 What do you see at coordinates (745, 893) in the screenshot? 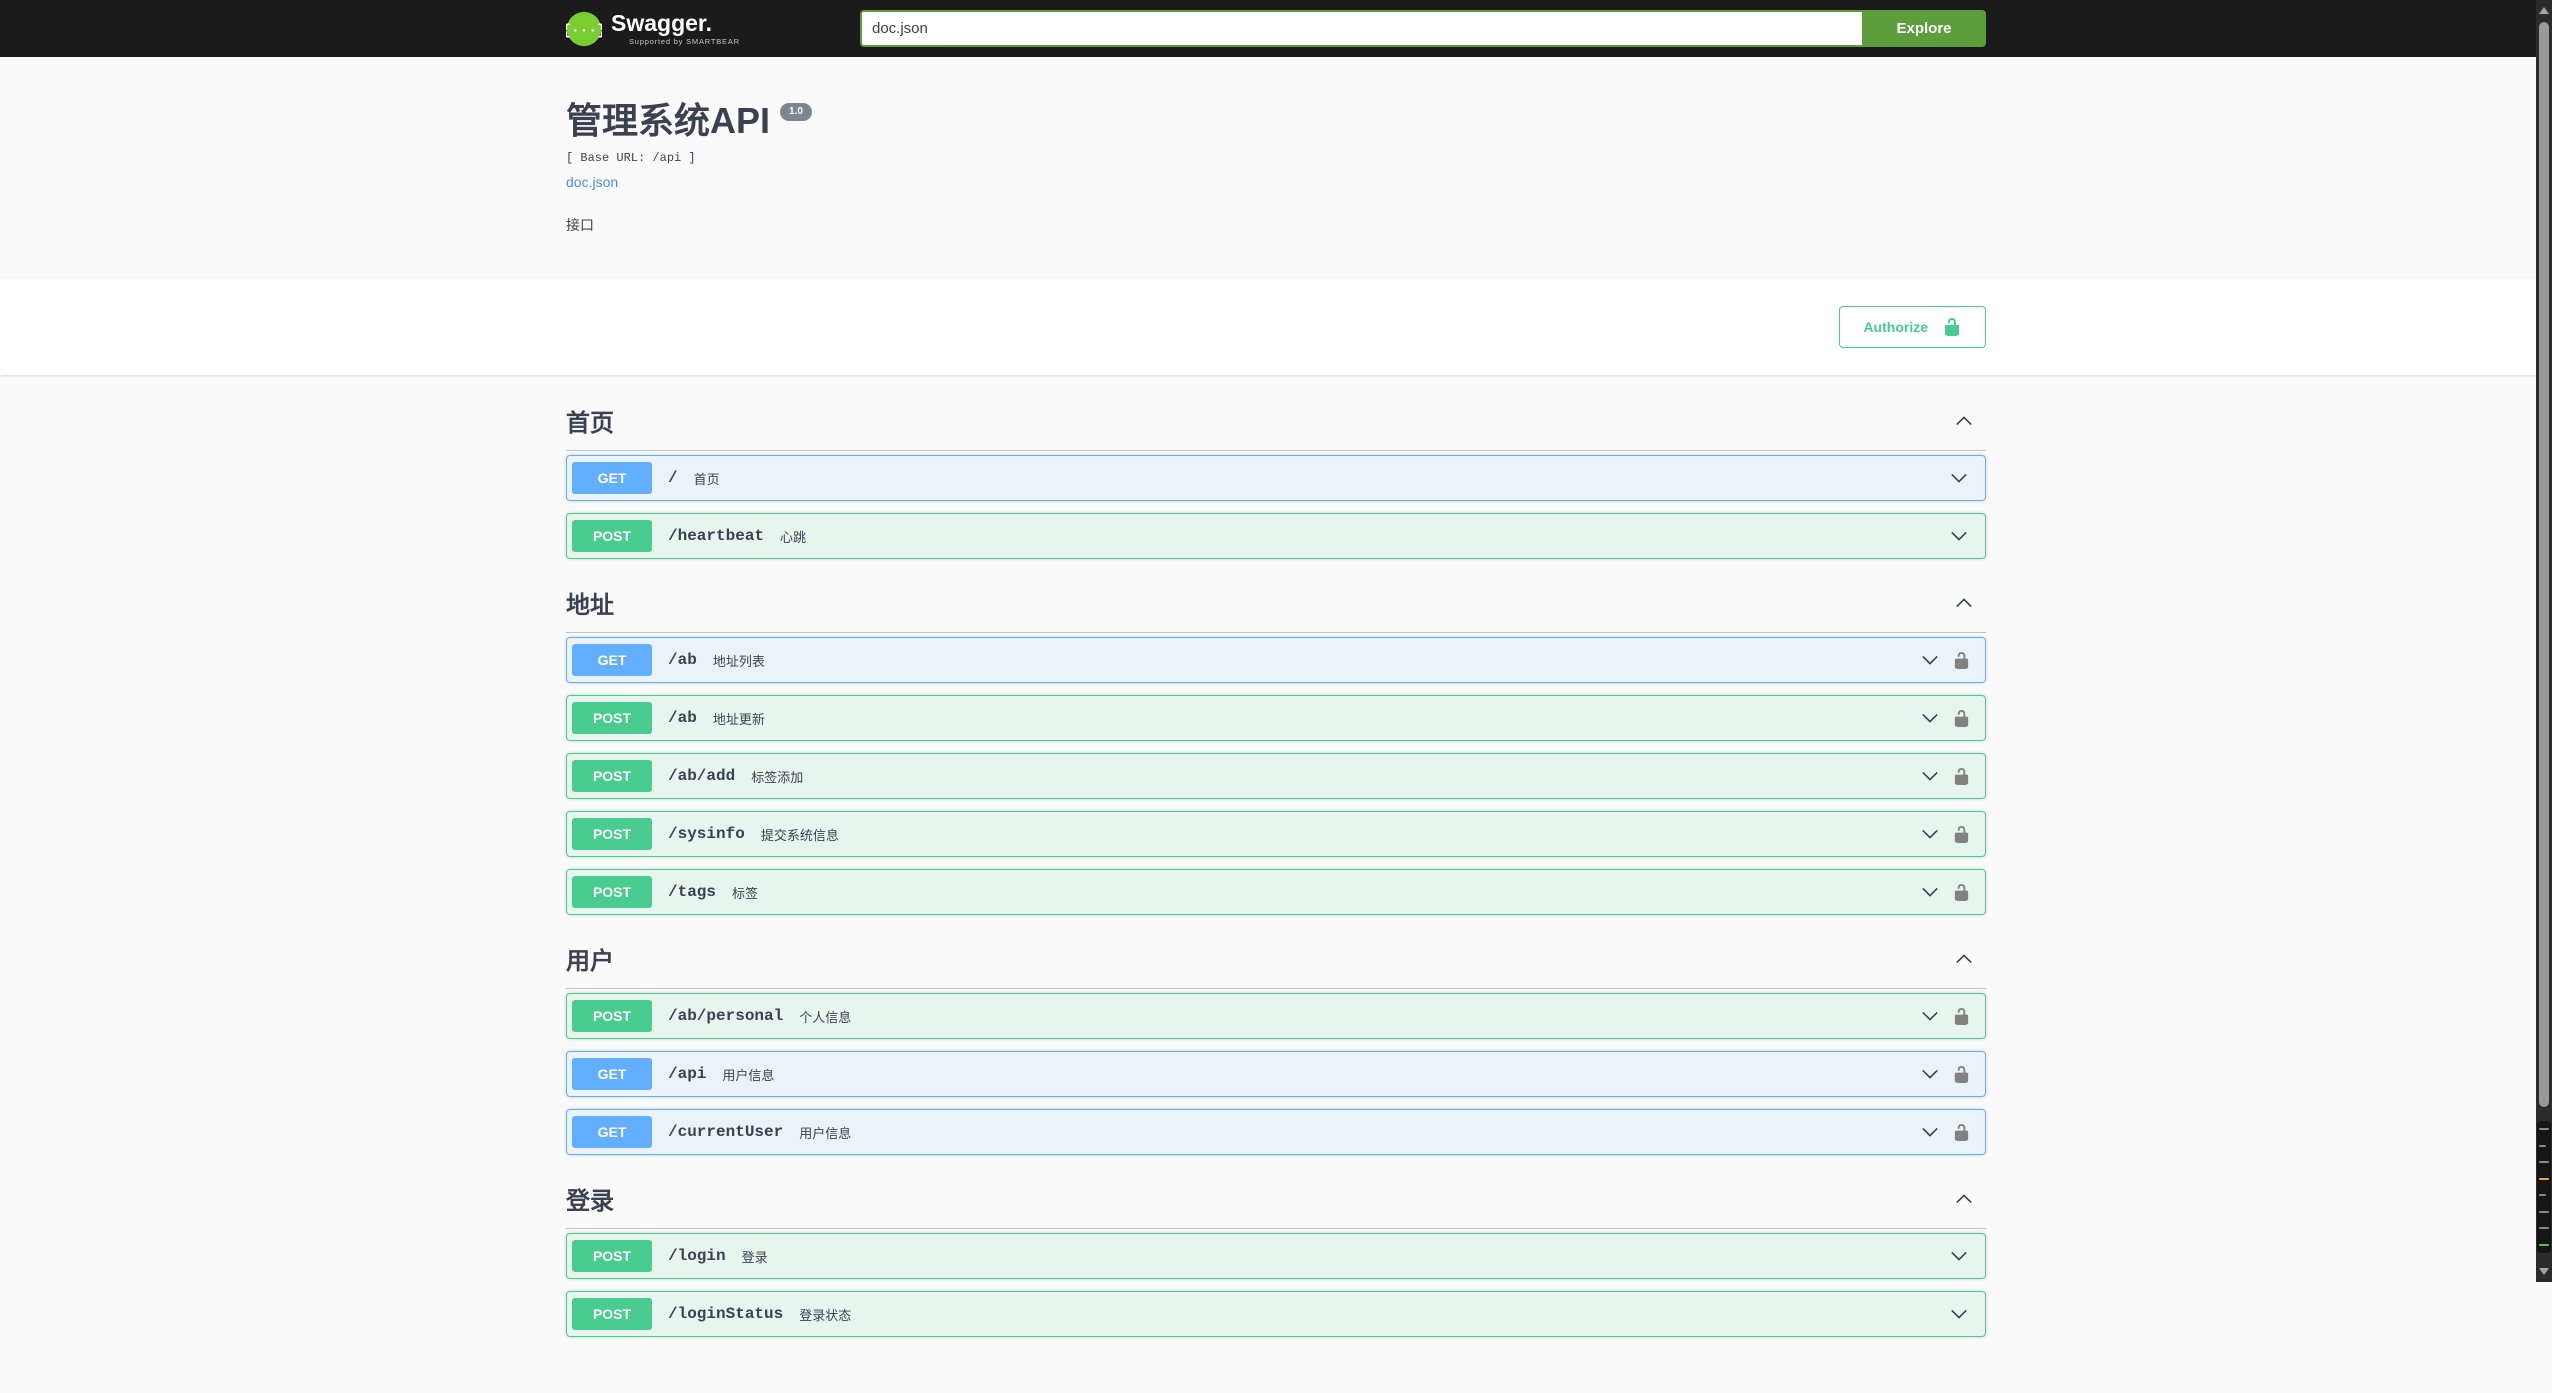
I see `operation-summary: 标签` at bounding box center [745, 893].